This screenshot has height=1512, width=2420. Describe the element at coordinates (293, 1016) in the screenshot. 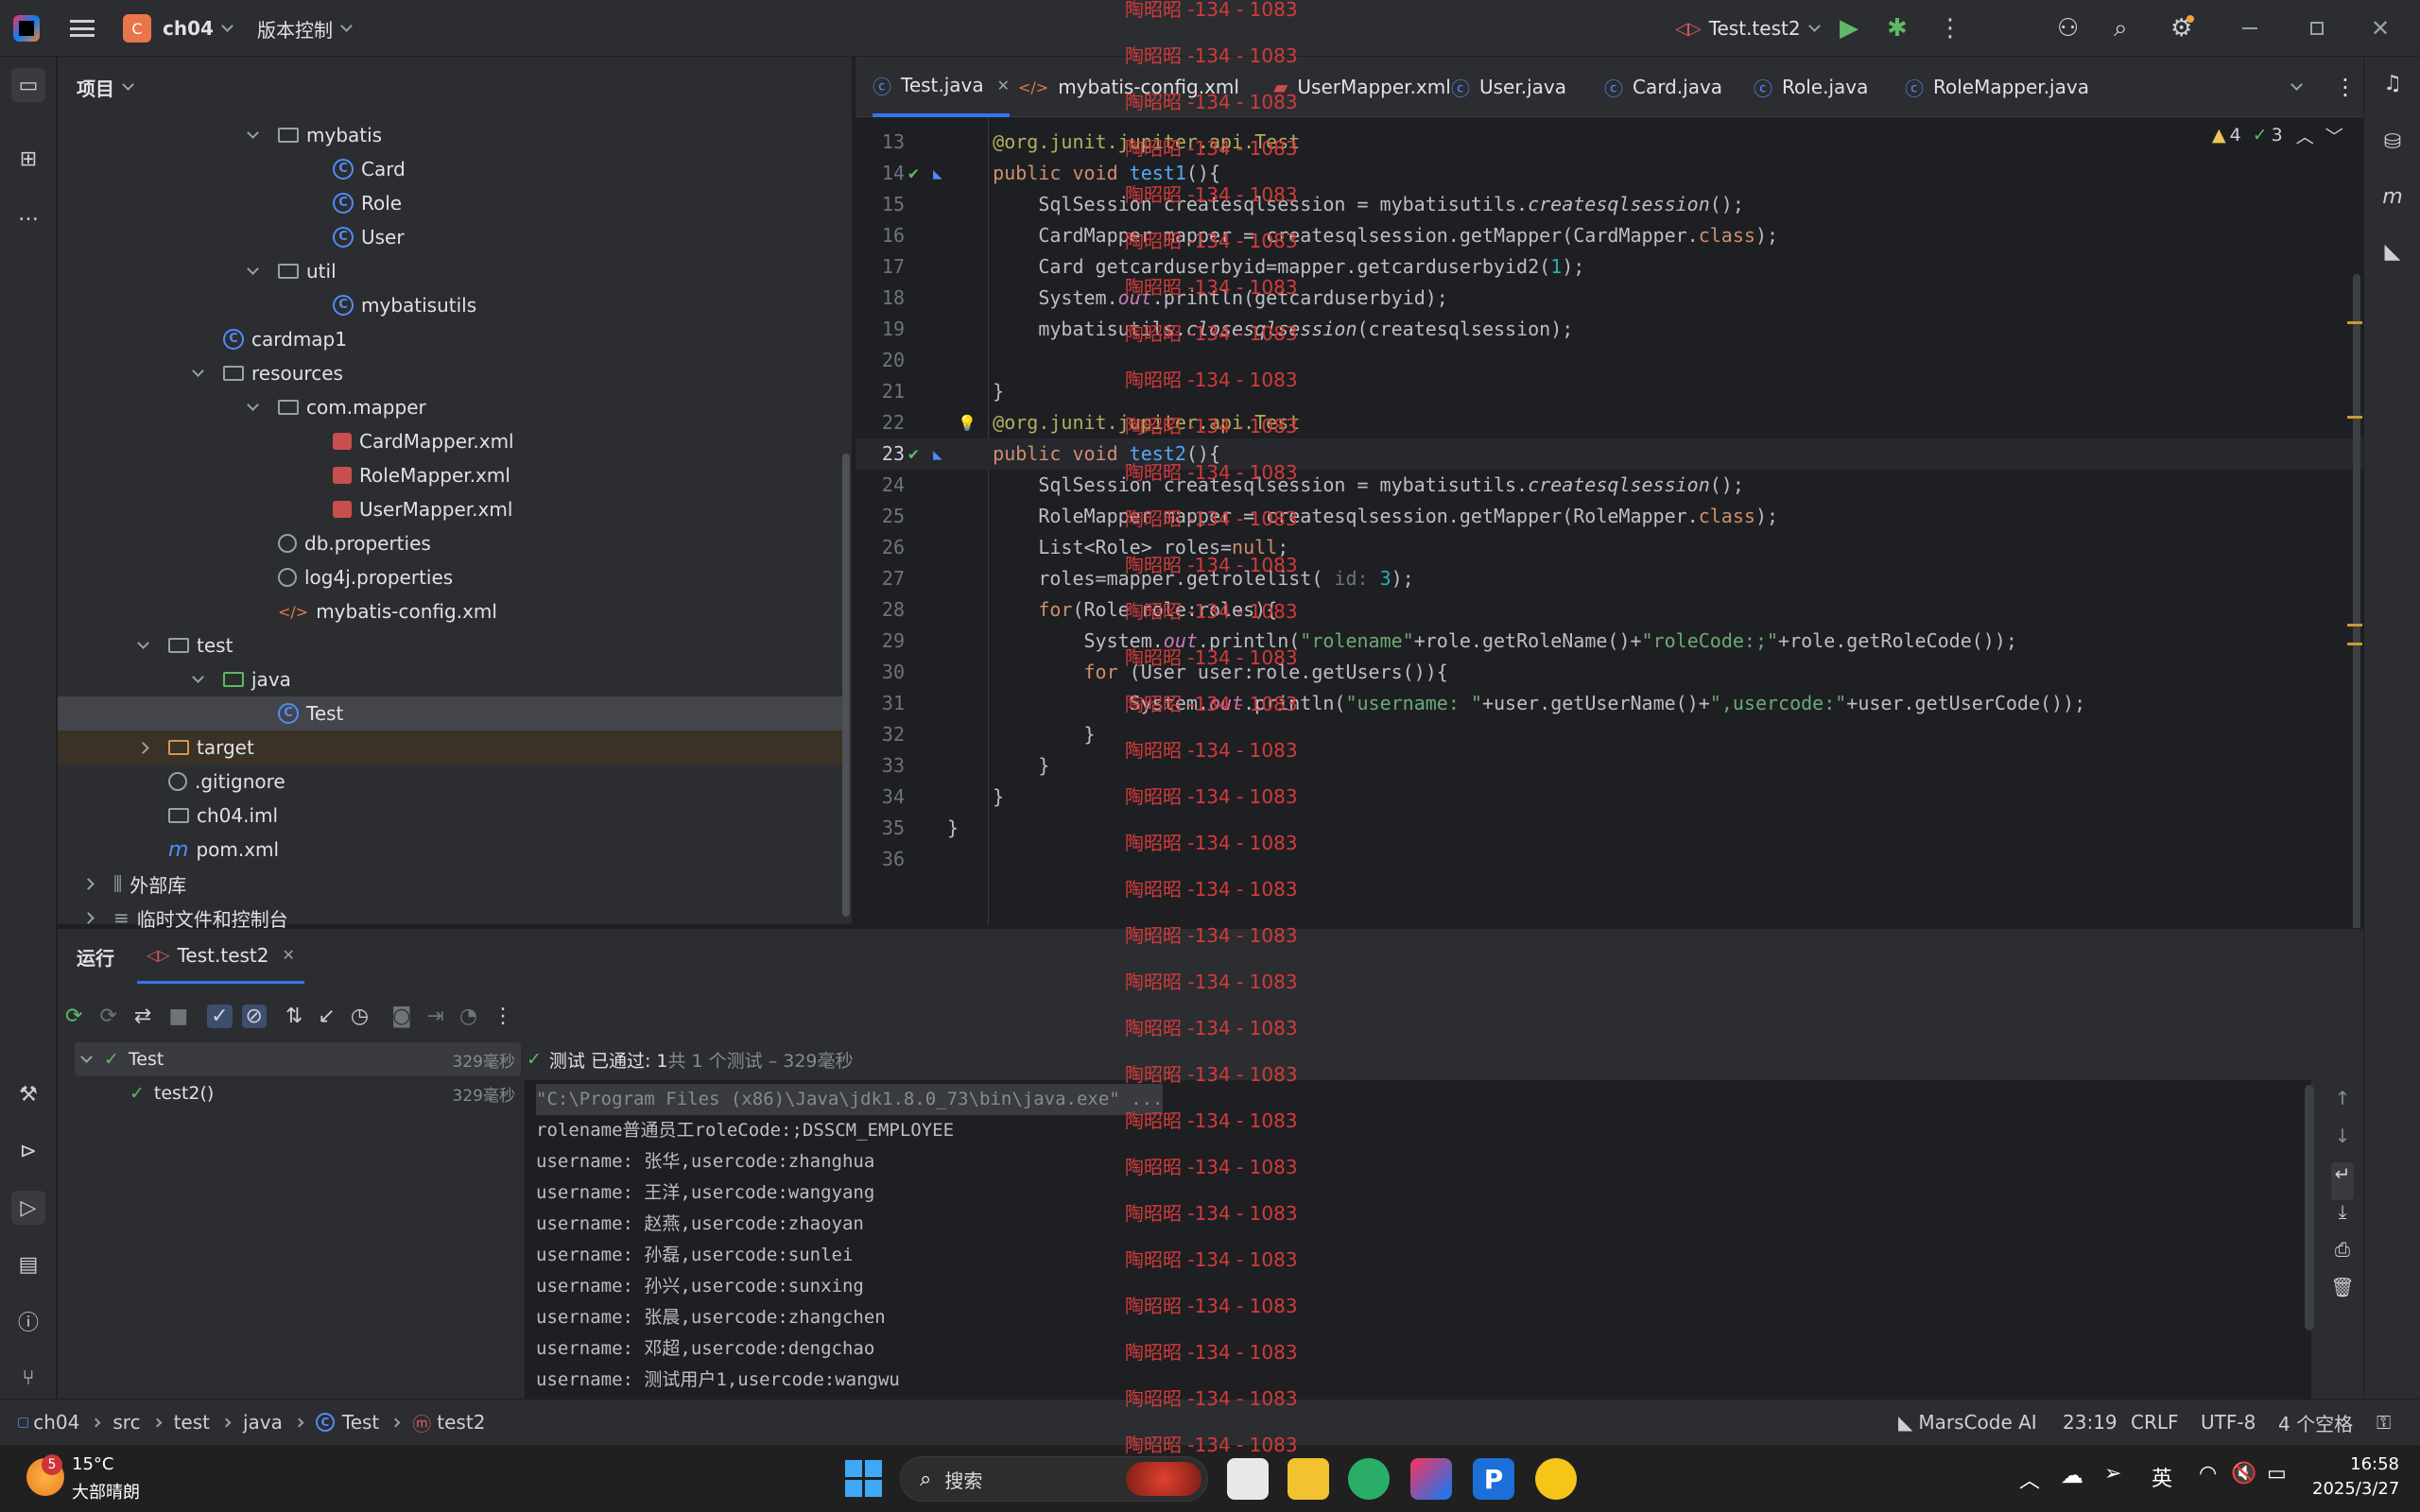

I see `sort-icon: ⇅` at that location.